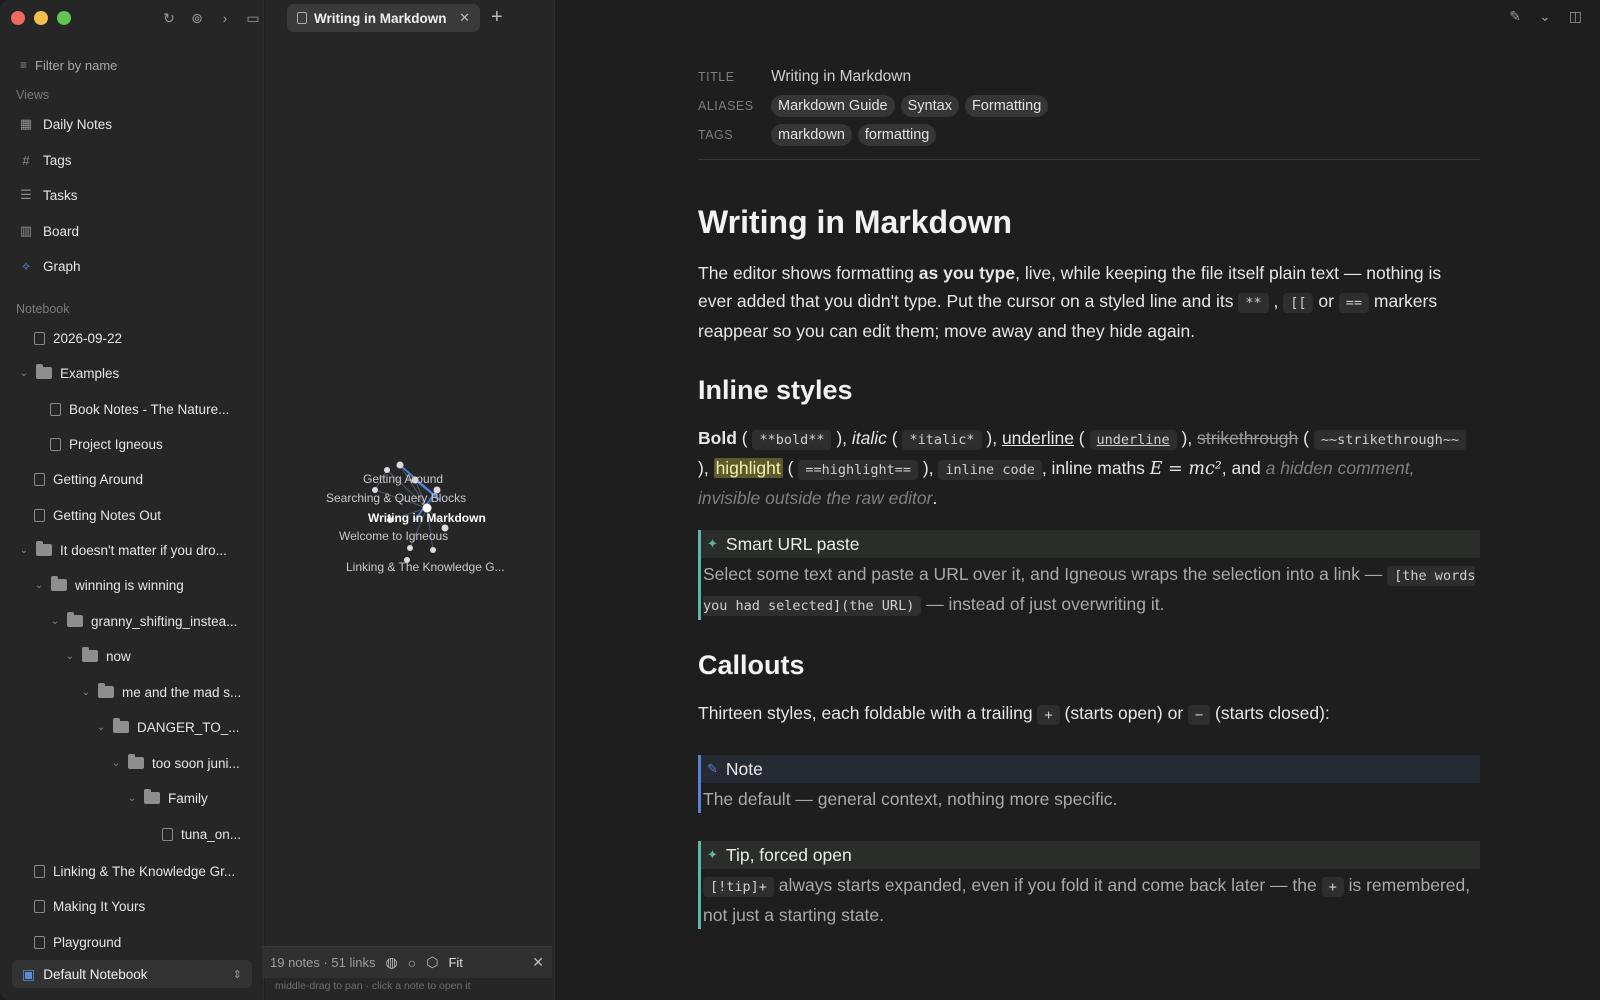 This screenshot has height=1000, width=1600. What do you see at coordinates (855, 222) in the screenshot?
I see `document-heading: Writing in Markdown` at bounding box center [855, 222].